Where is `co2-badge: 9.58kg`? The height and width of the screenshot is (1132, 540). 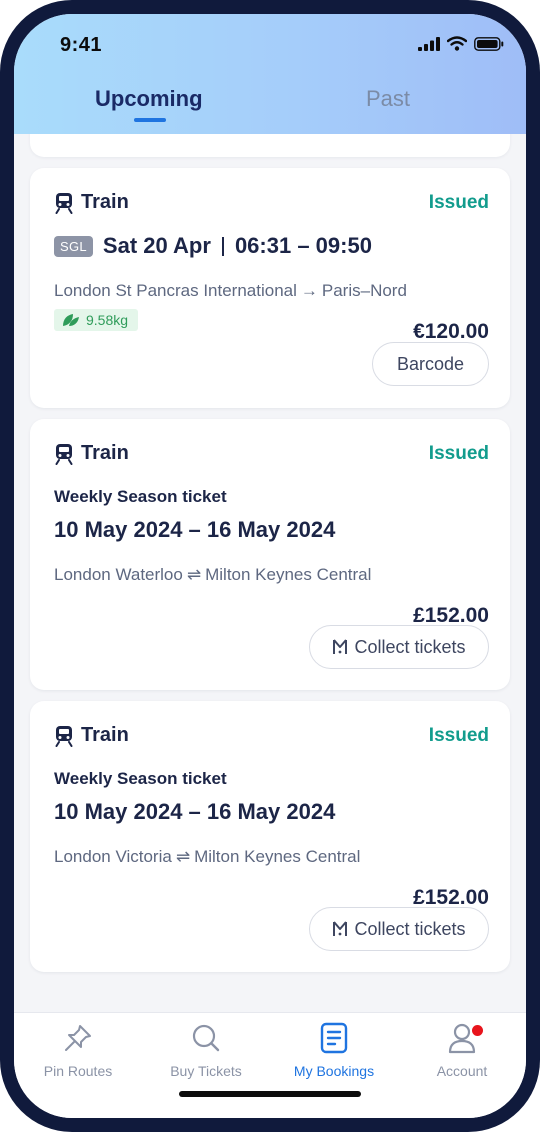 co2-badge: 9.58kg is located at coordinates (96, 320).